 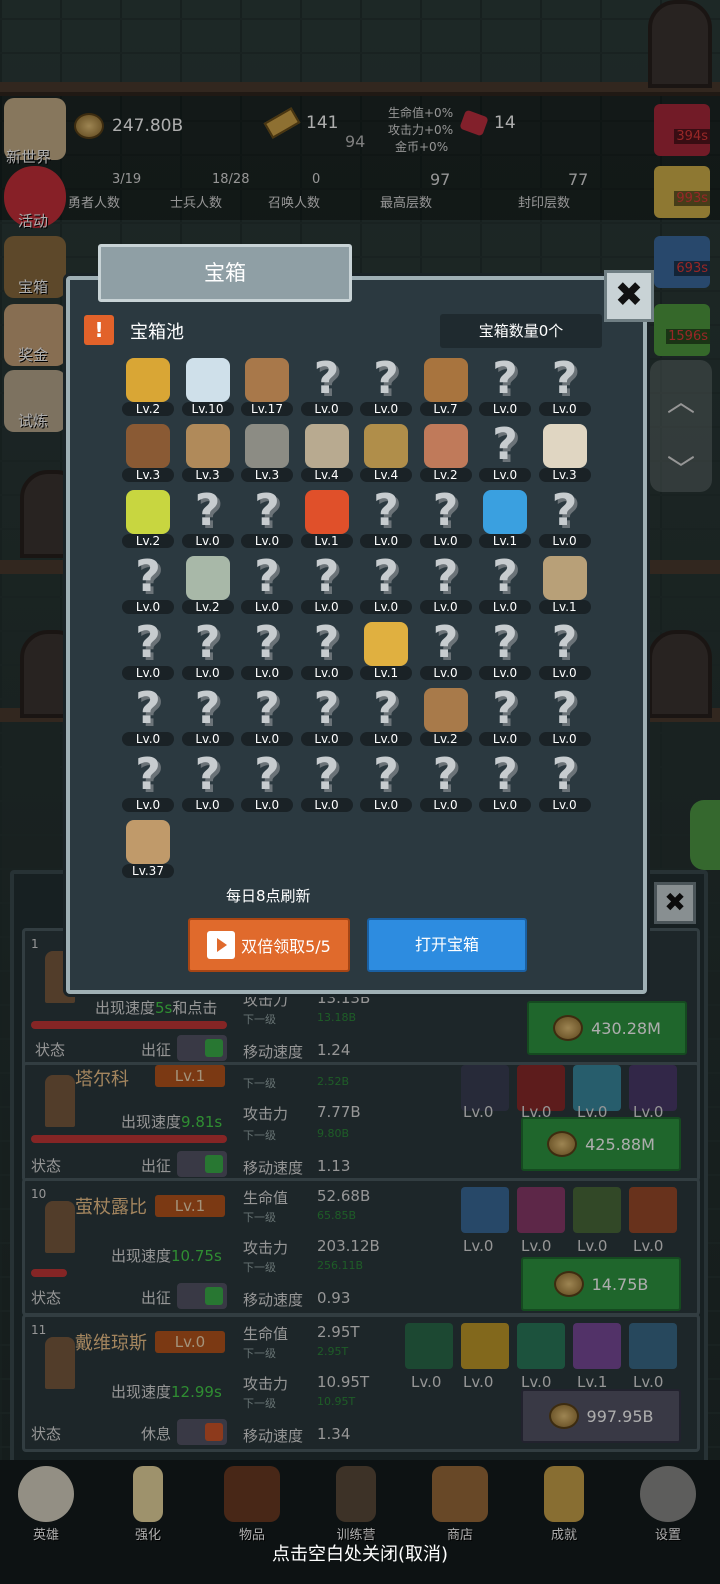 I want to click on chest-item-cell: Lv.37, so click(x=148, y=850).